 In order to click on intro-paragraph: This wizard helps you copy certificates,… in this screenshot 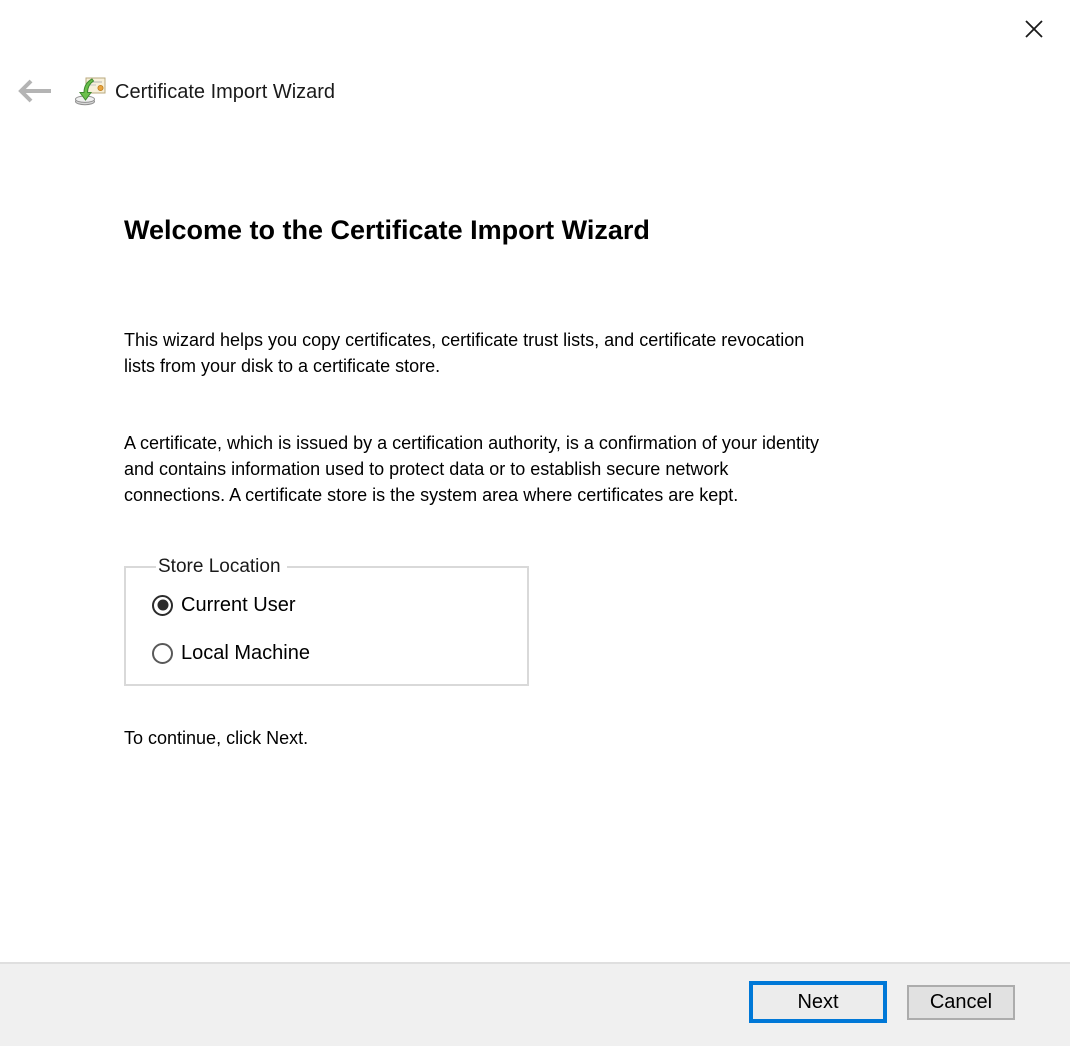, I will do `click(464, 353)`.